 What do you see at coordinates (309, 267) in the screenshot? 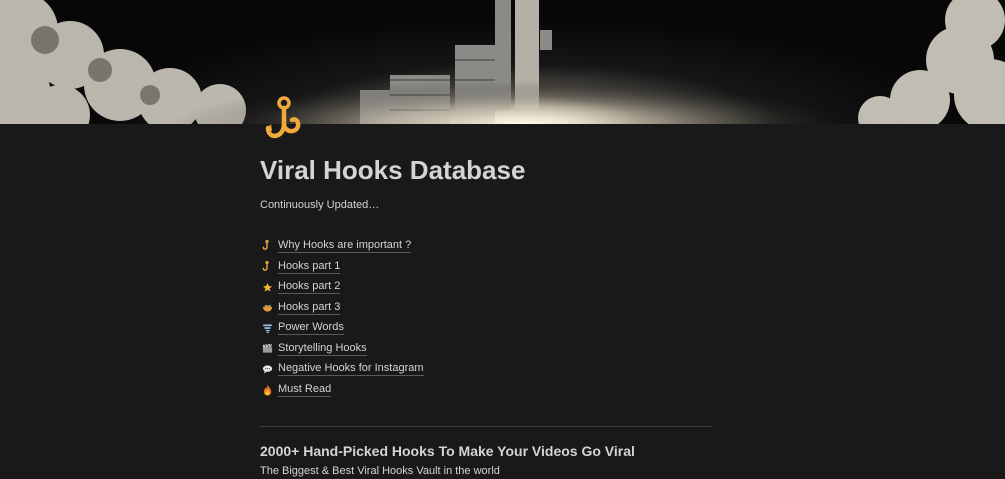
I see `link-label: Hooks part 1` at bounding box center [309, 267].